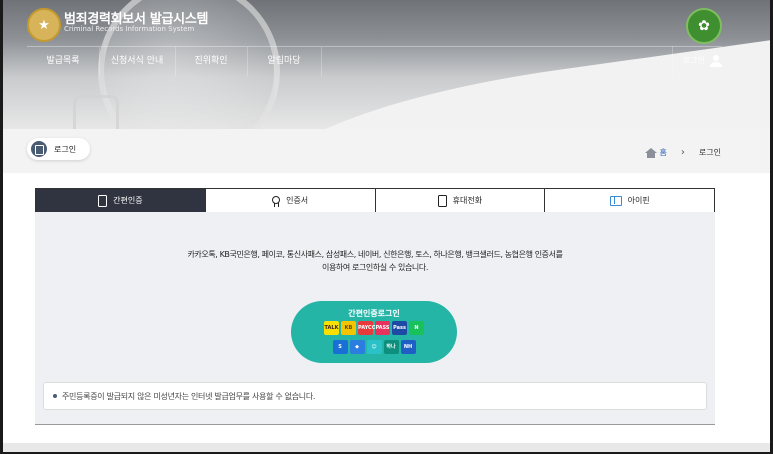 The height and width of the screenshot is (454, 773). I want to click on tab-mobile-phone: 휴대전화, so click(460, 200).